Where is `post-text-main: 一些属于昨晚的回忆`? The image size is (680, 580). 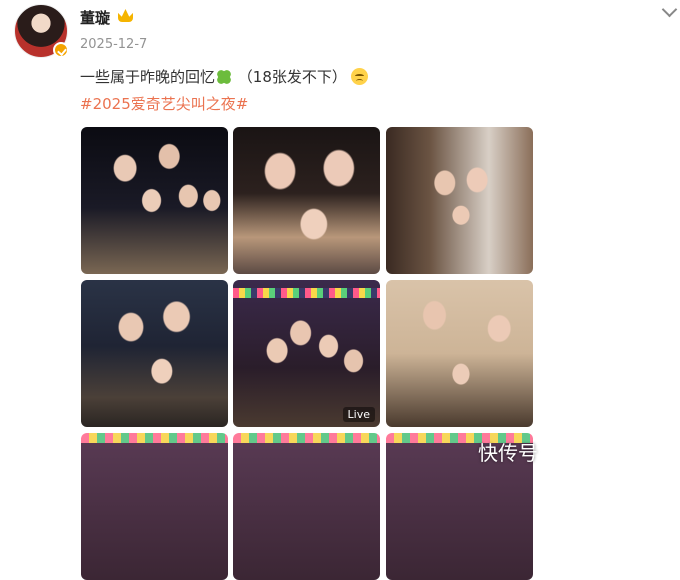
post-text-main: 一些属于昨晚的回忆 is located at coordinates (148, 77).